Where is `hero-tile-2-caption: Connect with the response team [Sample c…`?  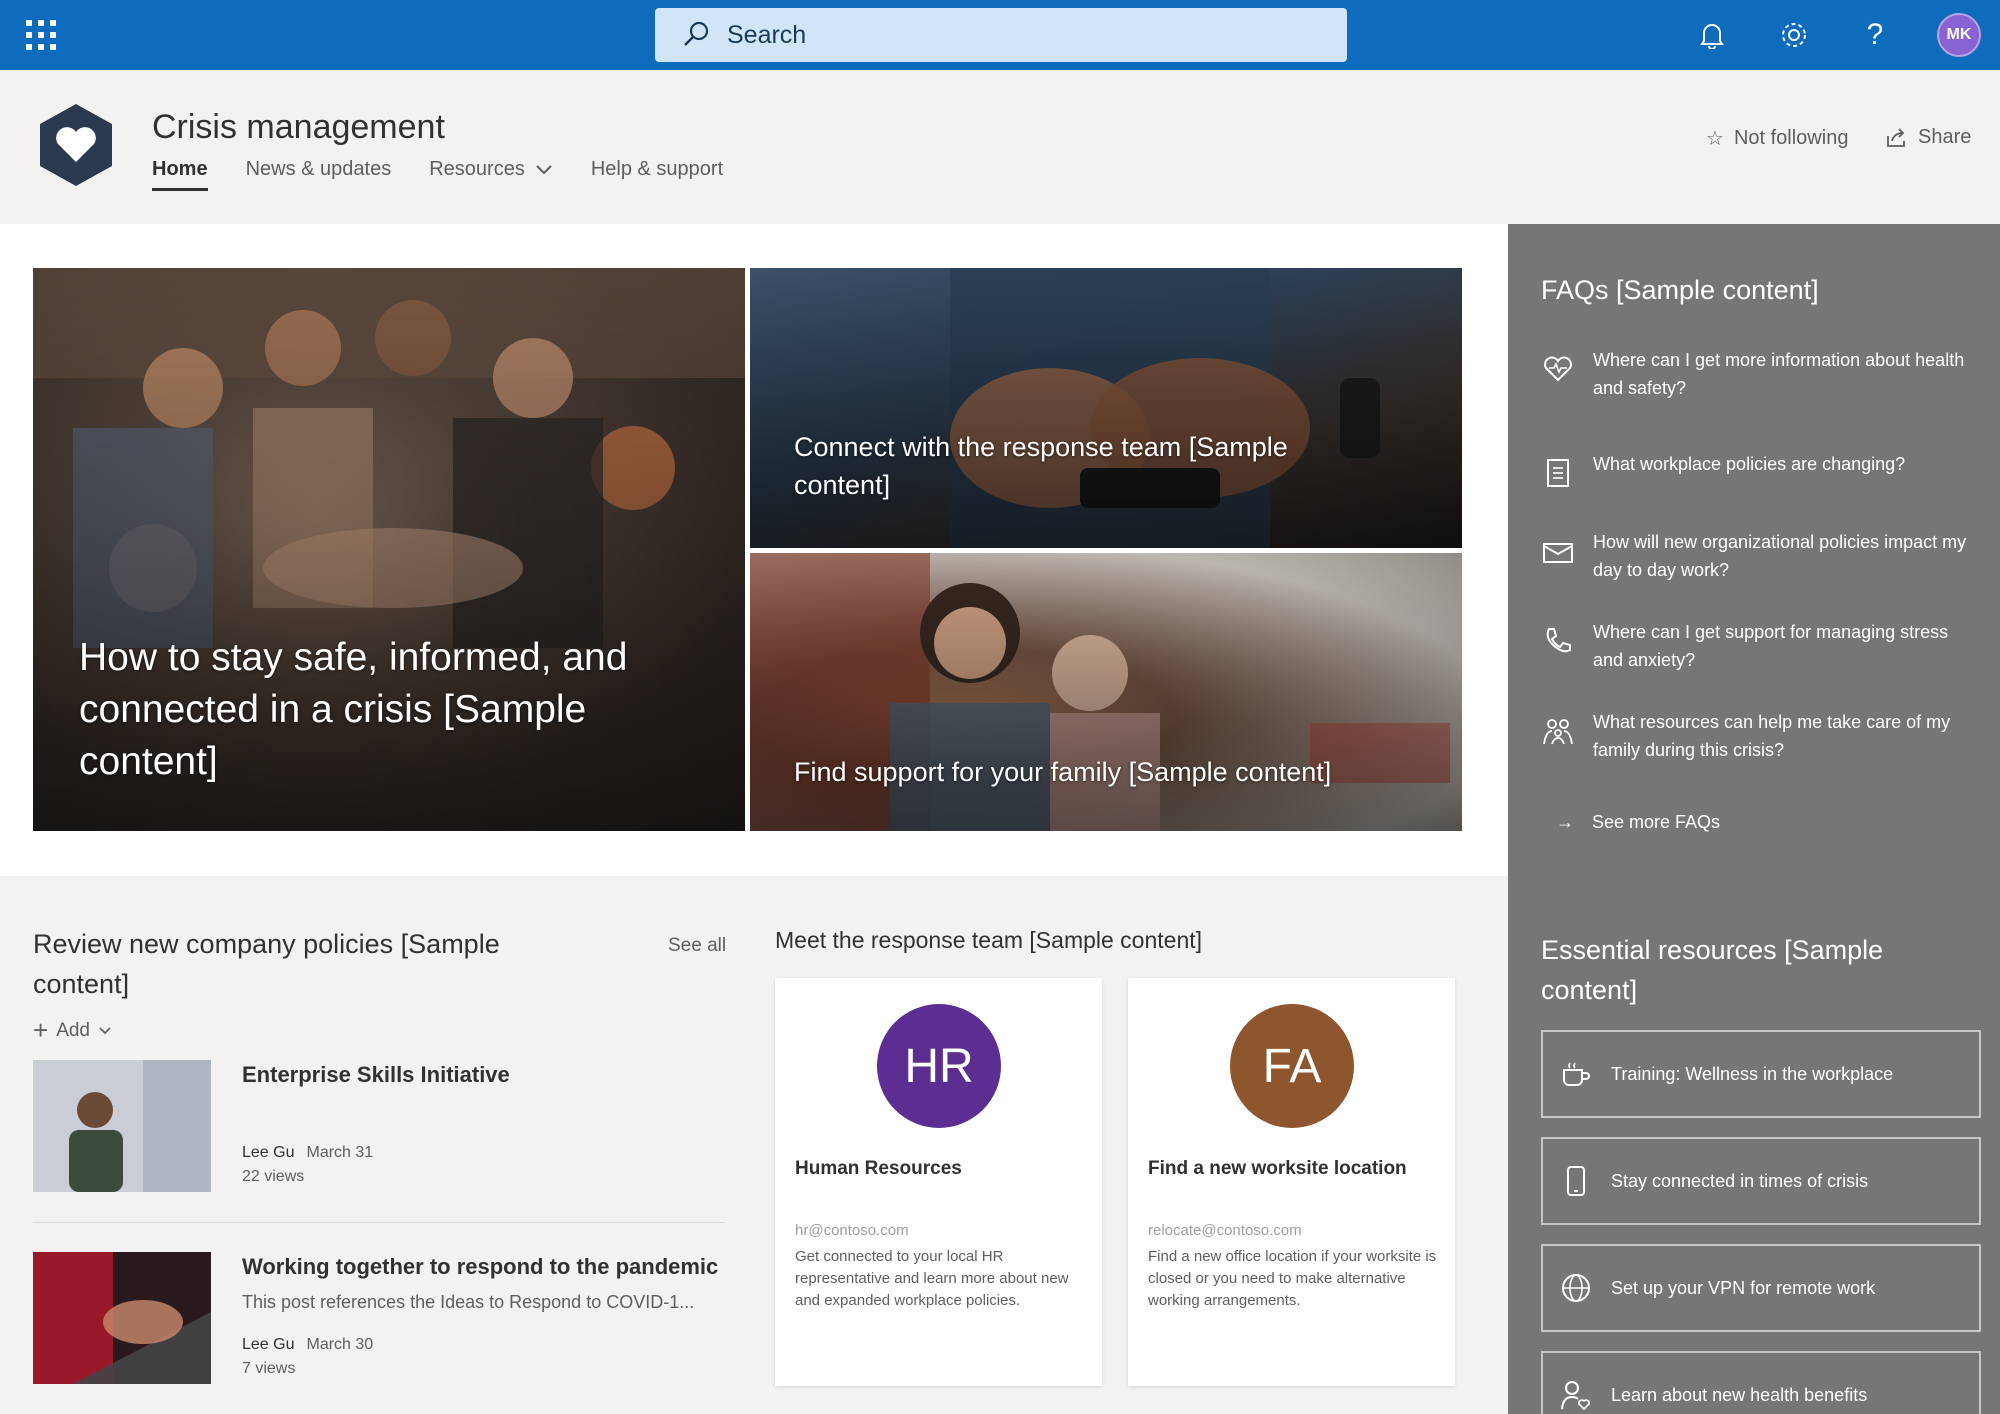
hero-tile-2-caption: Connect with the response team [Sample c… is located at coordinates (1041, 466).